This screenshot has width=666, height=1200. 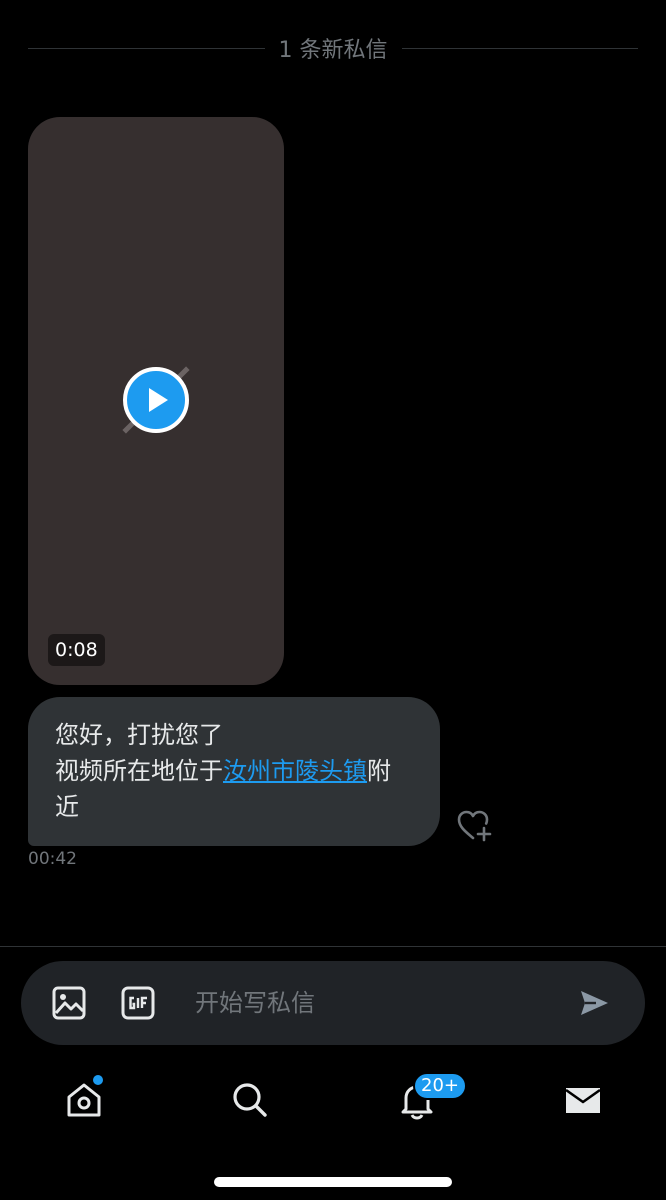 I want to click on play-icon, so click(x=158, y=400).